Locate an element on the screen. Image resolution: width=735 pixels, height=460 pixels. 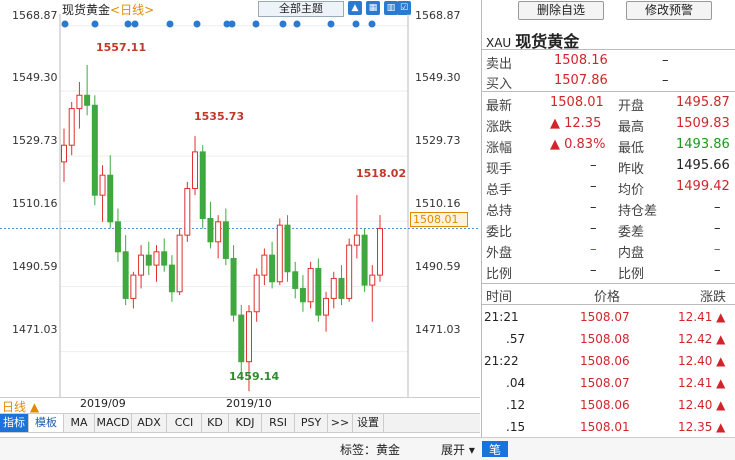
psy-tab: PSY is located at coordinates (311, 423).